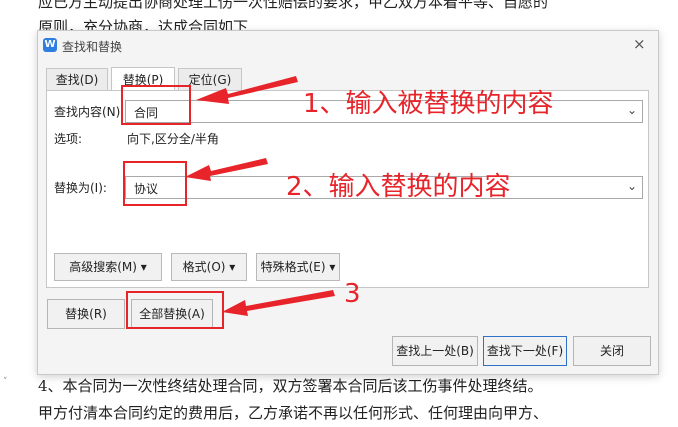  Describe the element at coordinates (428, 104) in the screenshot. I see `annotation-step-1: 1、输入被替换的内容` at that location.